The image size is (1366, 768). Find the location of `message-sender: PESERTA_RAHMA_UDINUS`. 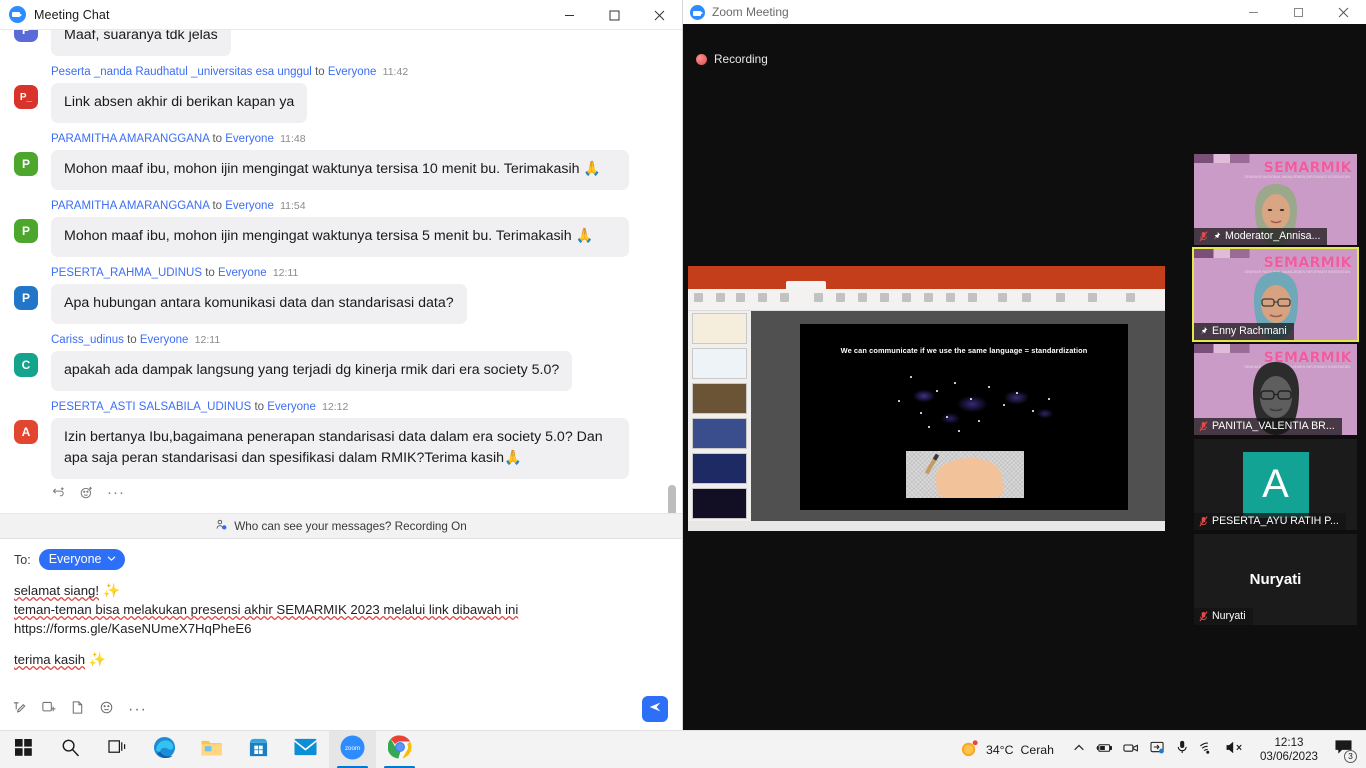

message-sender: PESERTA_RAHMA_UDINUS is located at coordinates (126, 273).